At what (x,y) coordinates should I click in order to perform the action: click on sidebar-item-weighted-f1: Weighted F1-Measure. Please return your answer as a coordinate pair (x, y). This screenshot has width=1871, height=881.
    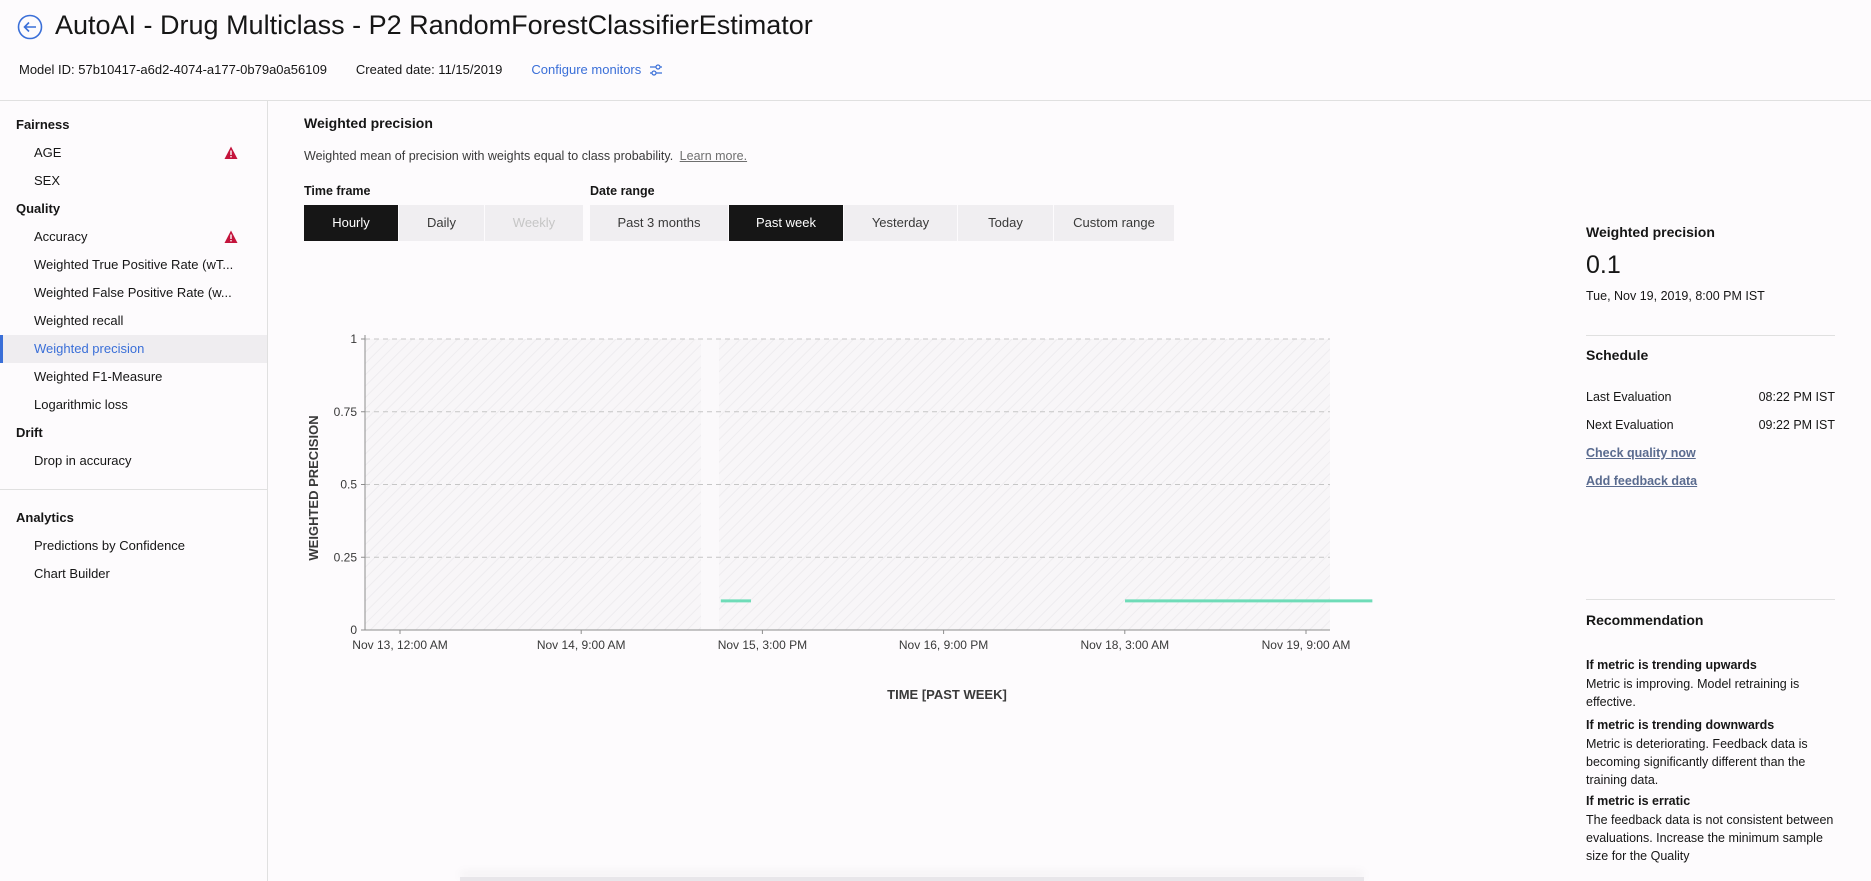
    Looking at the image, I should click on (133, 377).